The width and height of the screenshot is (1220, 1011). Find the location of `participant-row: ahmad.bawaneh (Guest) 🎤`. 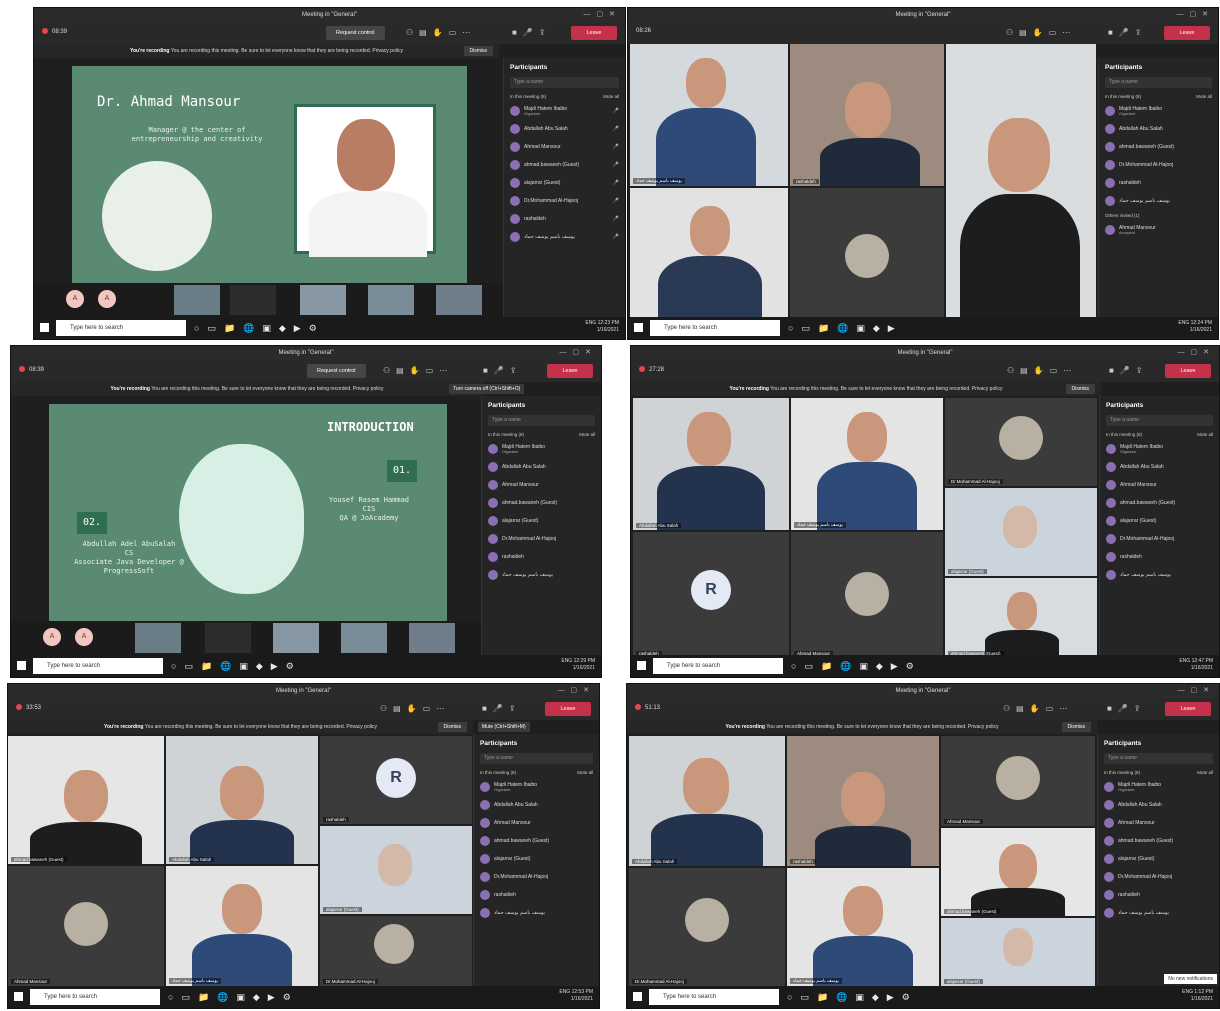

participant-row: ahmad.bawaneh (Guest) 🎤 is located at coordinates (564, 164).